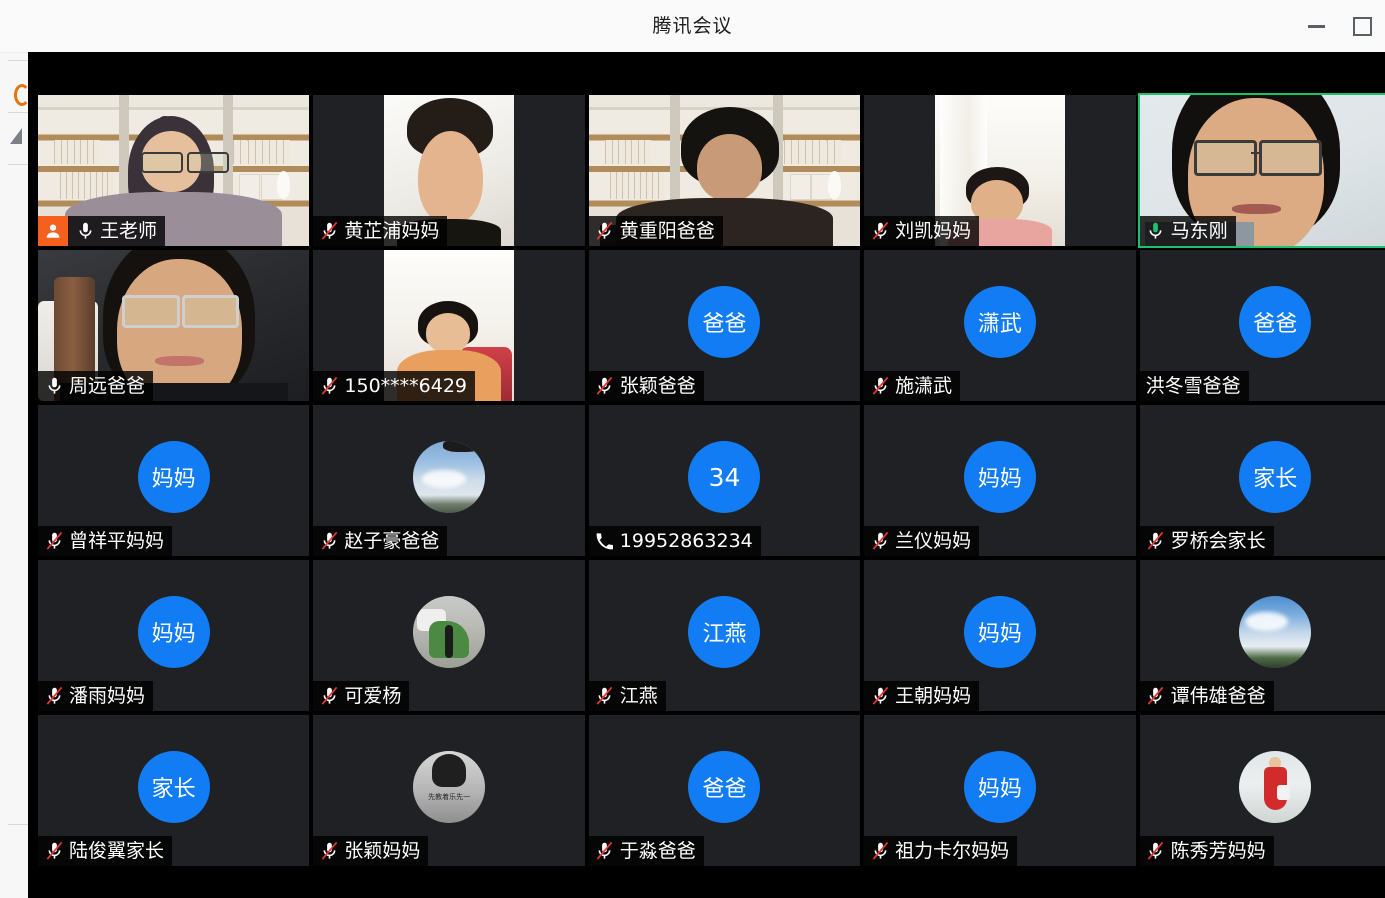 The image size is (1385, 898). Describe the element at coordinates (922, 696) in the screenshot. I see `participant-nameplate: 王朝妈妈` at that location.